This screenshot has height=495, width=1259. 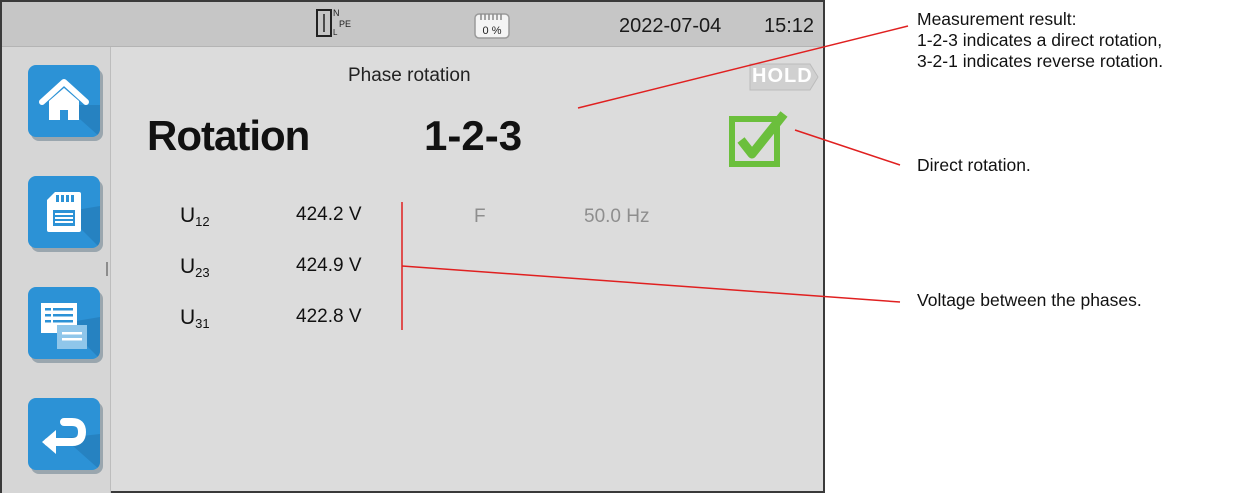 I want to click on callout-line-result, so click(x=743, y=67).